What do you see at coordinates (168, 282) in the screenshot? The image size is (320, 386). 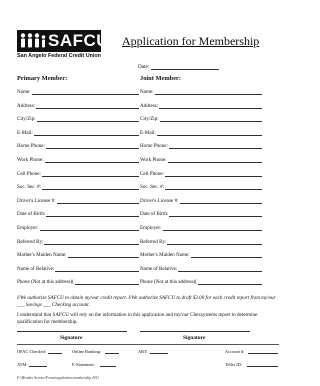 I see `joint-phone-not-at-this-address-label: Phone (Not at this address)(` at bounding box center [168, 282].